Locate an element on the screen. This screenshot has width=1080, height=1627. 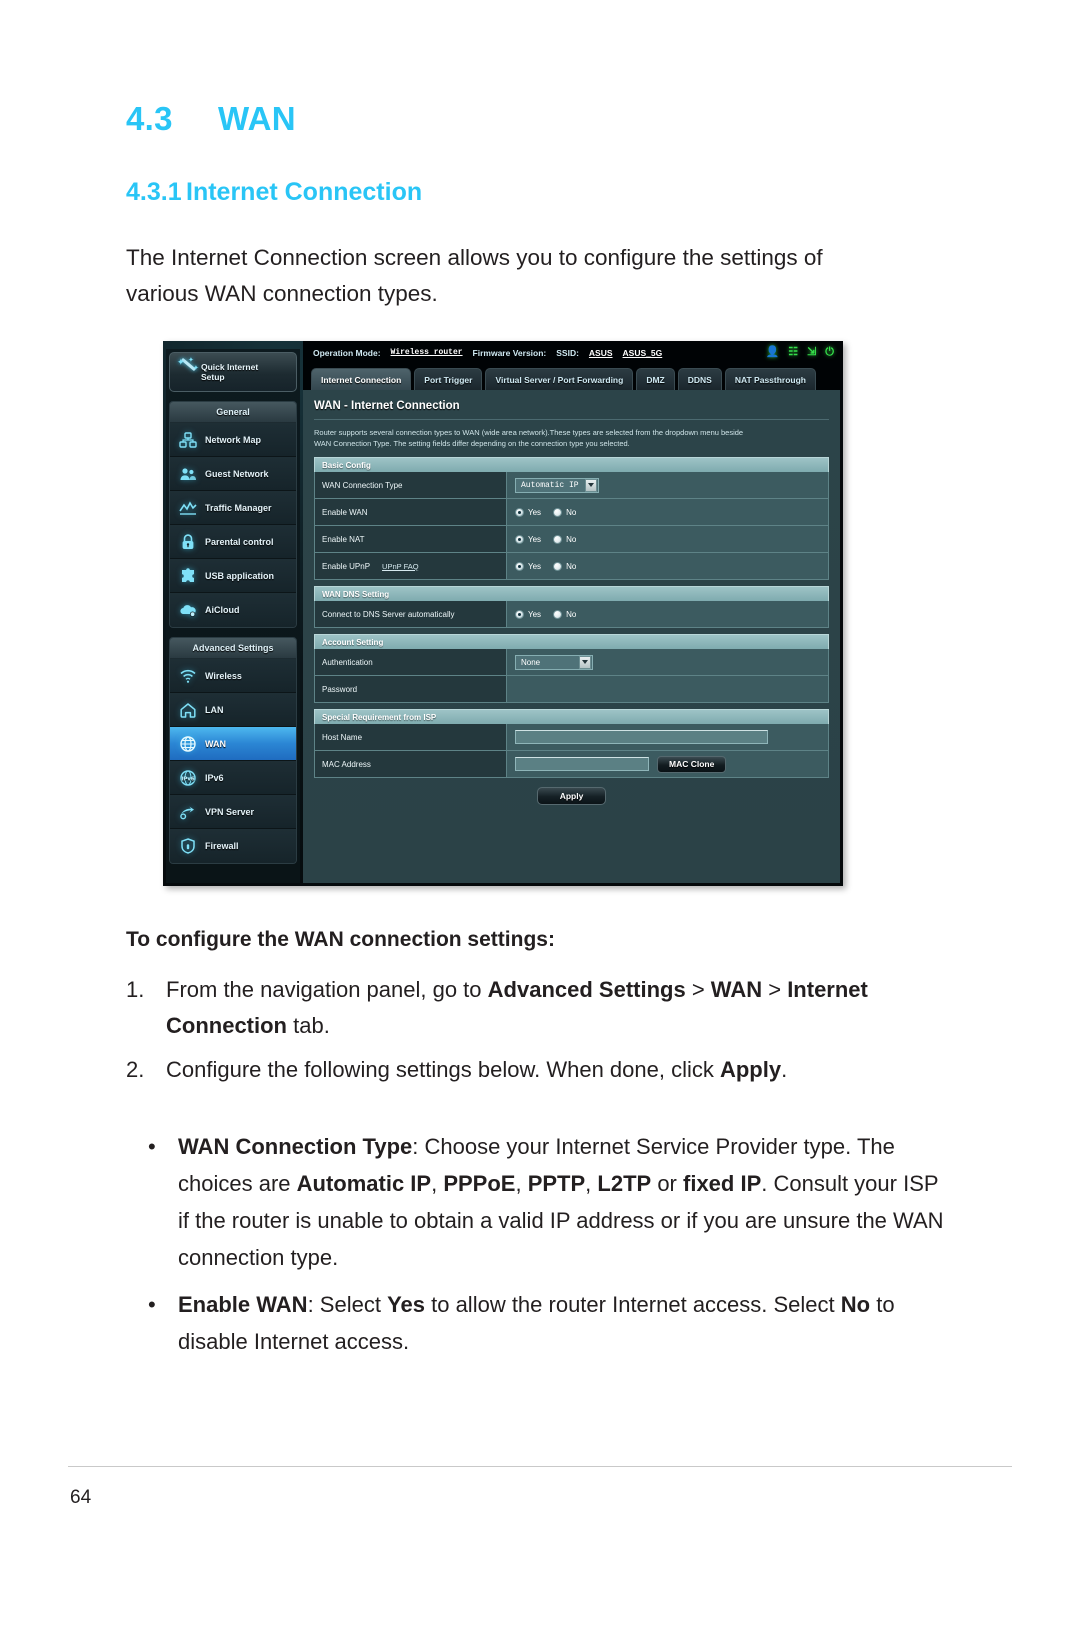
ssid-24g-value: ASUS is located at coordinates (601, 353).